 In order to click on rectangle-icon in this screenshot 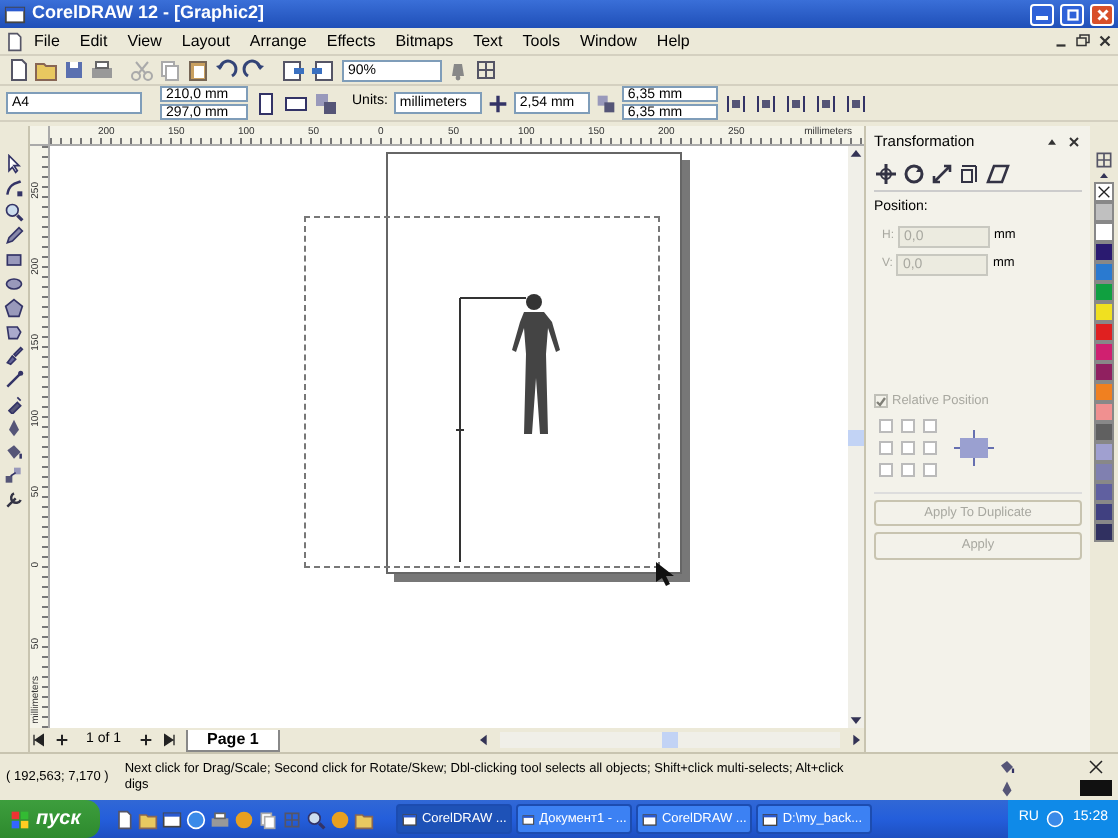, I will do `click(14, 260)`.